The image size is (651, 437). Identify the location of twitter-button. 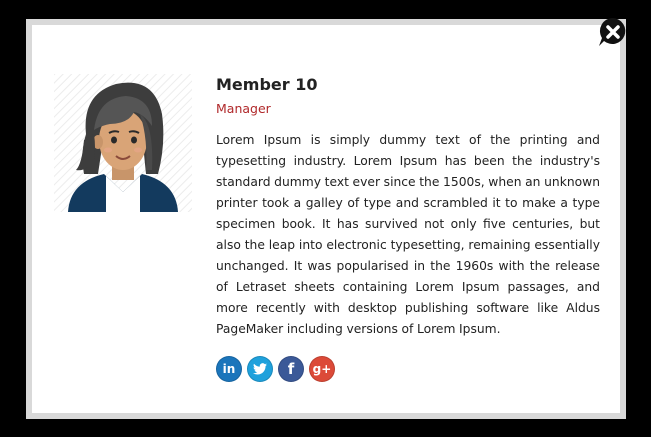
(260, 369).